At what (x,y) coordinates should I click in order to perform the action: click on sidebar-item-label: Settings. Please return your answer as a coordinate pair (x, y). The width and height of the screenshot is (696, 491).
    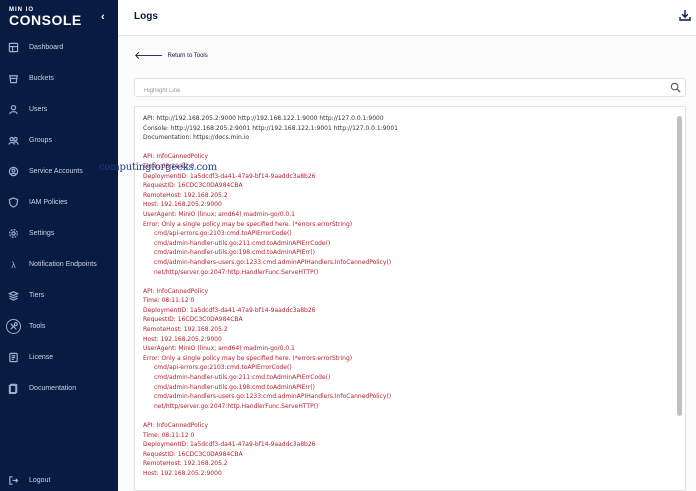
    Looking at the image, I should click on (42, 233).